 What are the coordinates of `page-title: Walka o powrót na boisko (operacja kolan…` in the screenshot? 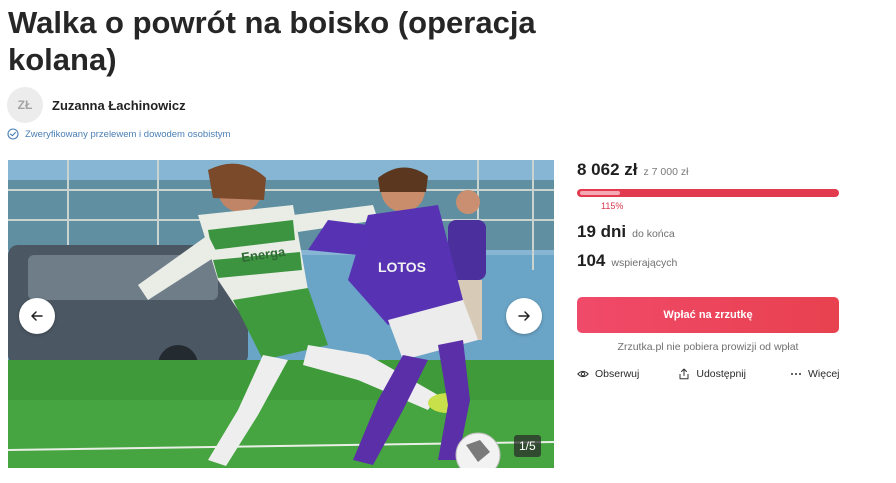 It's located at (272, 41).